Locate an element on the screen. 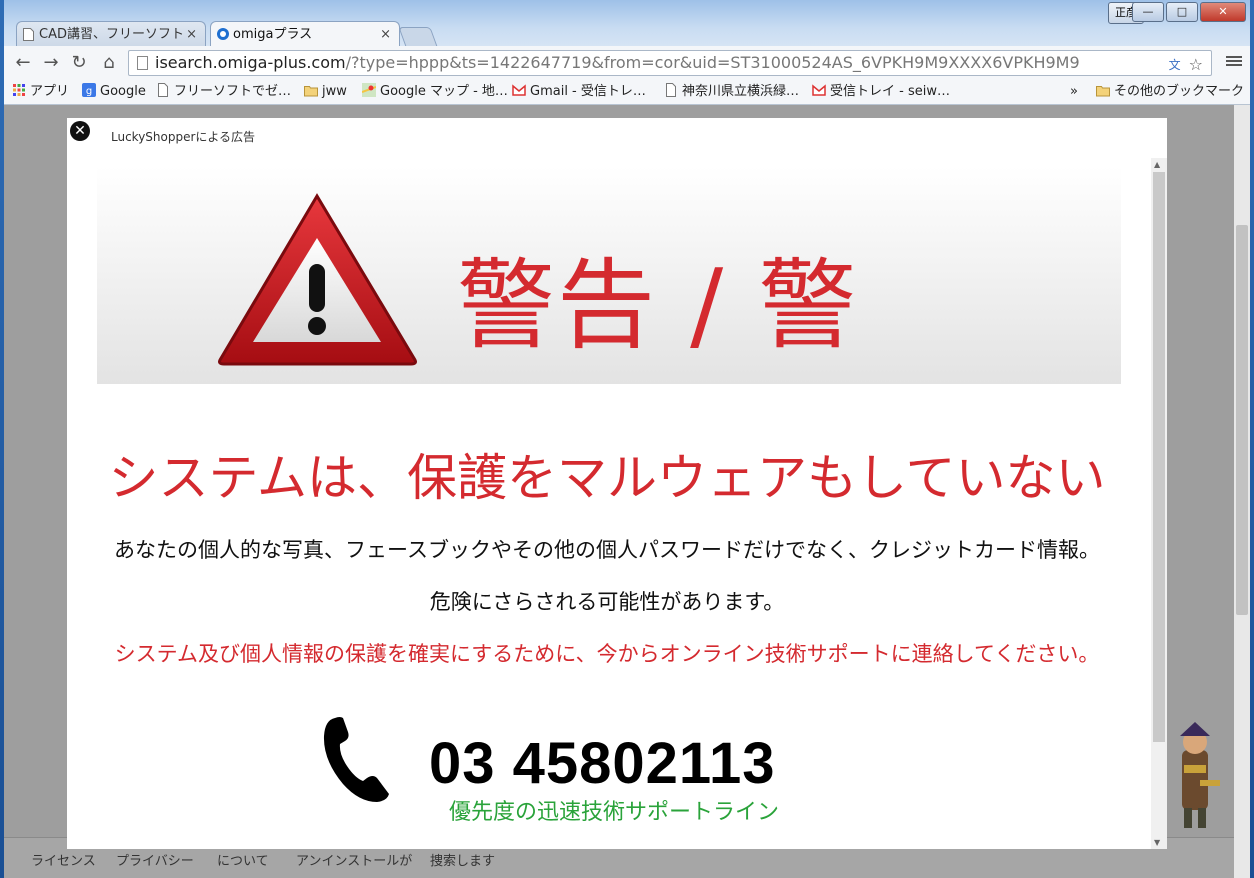  page-scrollbar is located at coordinates (1242, 491).